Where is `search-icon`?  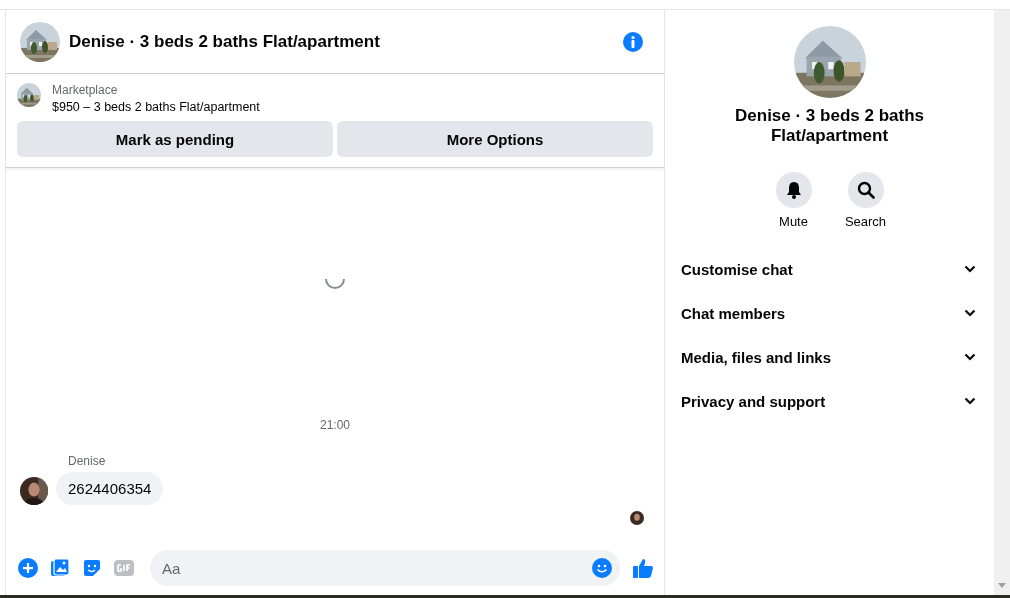
search-icon is located at coordinates (865, 190).